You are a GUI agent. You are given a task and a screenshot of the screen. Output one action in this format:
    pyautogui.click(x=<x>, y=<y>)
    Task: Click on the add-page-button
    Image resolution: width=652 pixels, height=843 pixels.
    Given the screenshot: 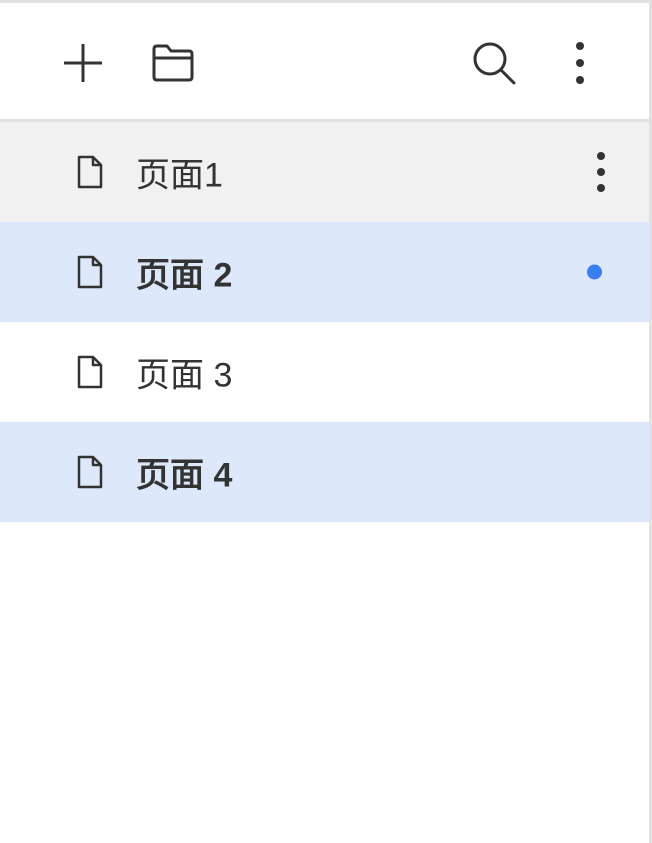 What is the action you would take?
    pyautogui.click(x=83, y=63)
    